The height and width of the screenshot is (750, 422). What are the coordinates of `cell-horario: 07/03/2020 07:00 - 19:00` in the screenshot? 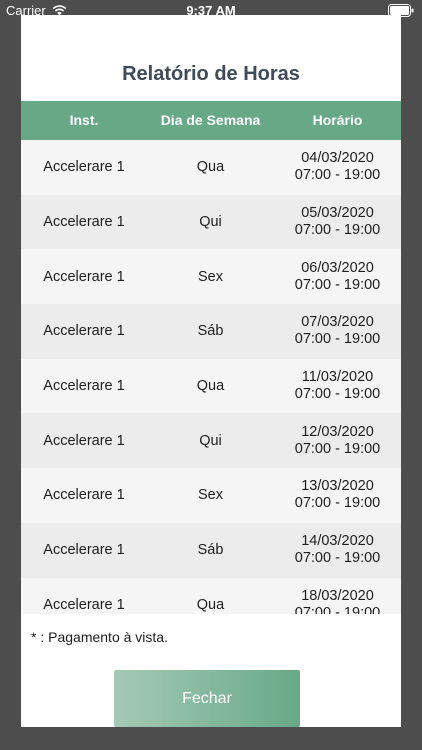 It's located at (337, 331).